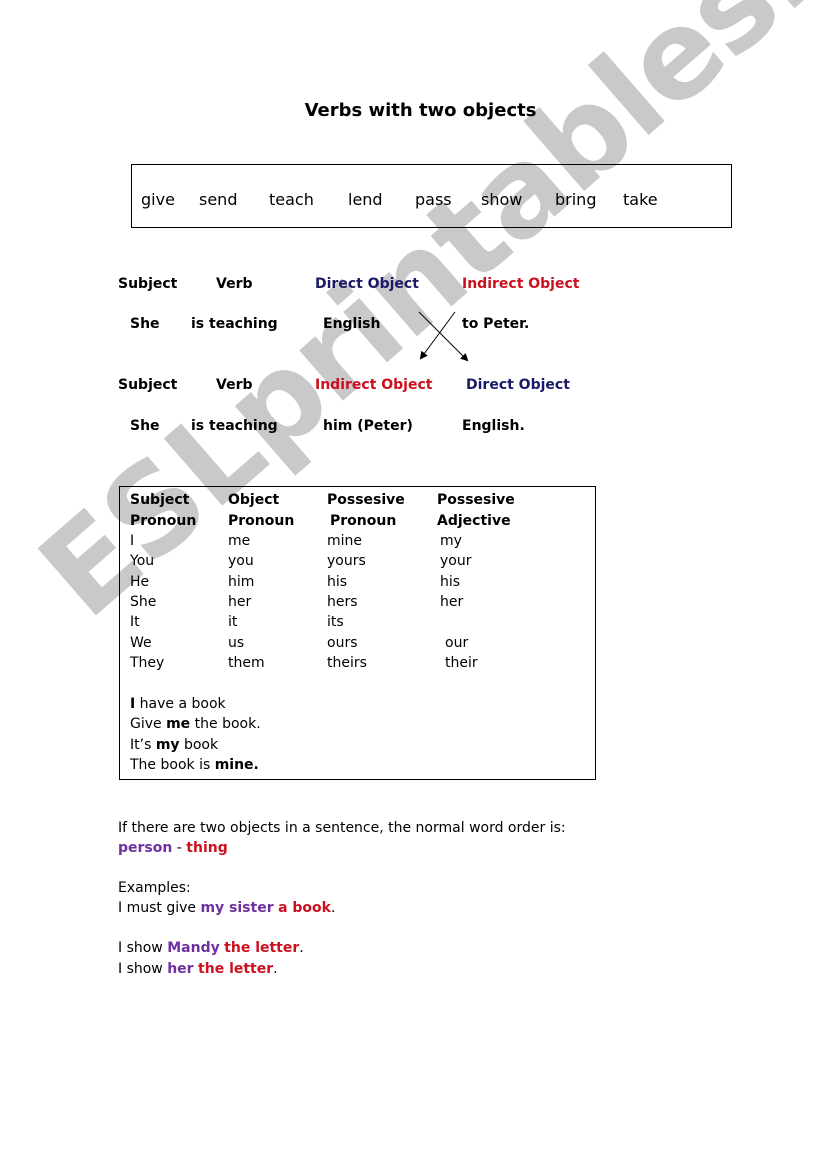 This screenshot has width=821, height=1169. Describe the element at coordinates (456, 561) in the screenshot. I see `table-cell: your` at that location.